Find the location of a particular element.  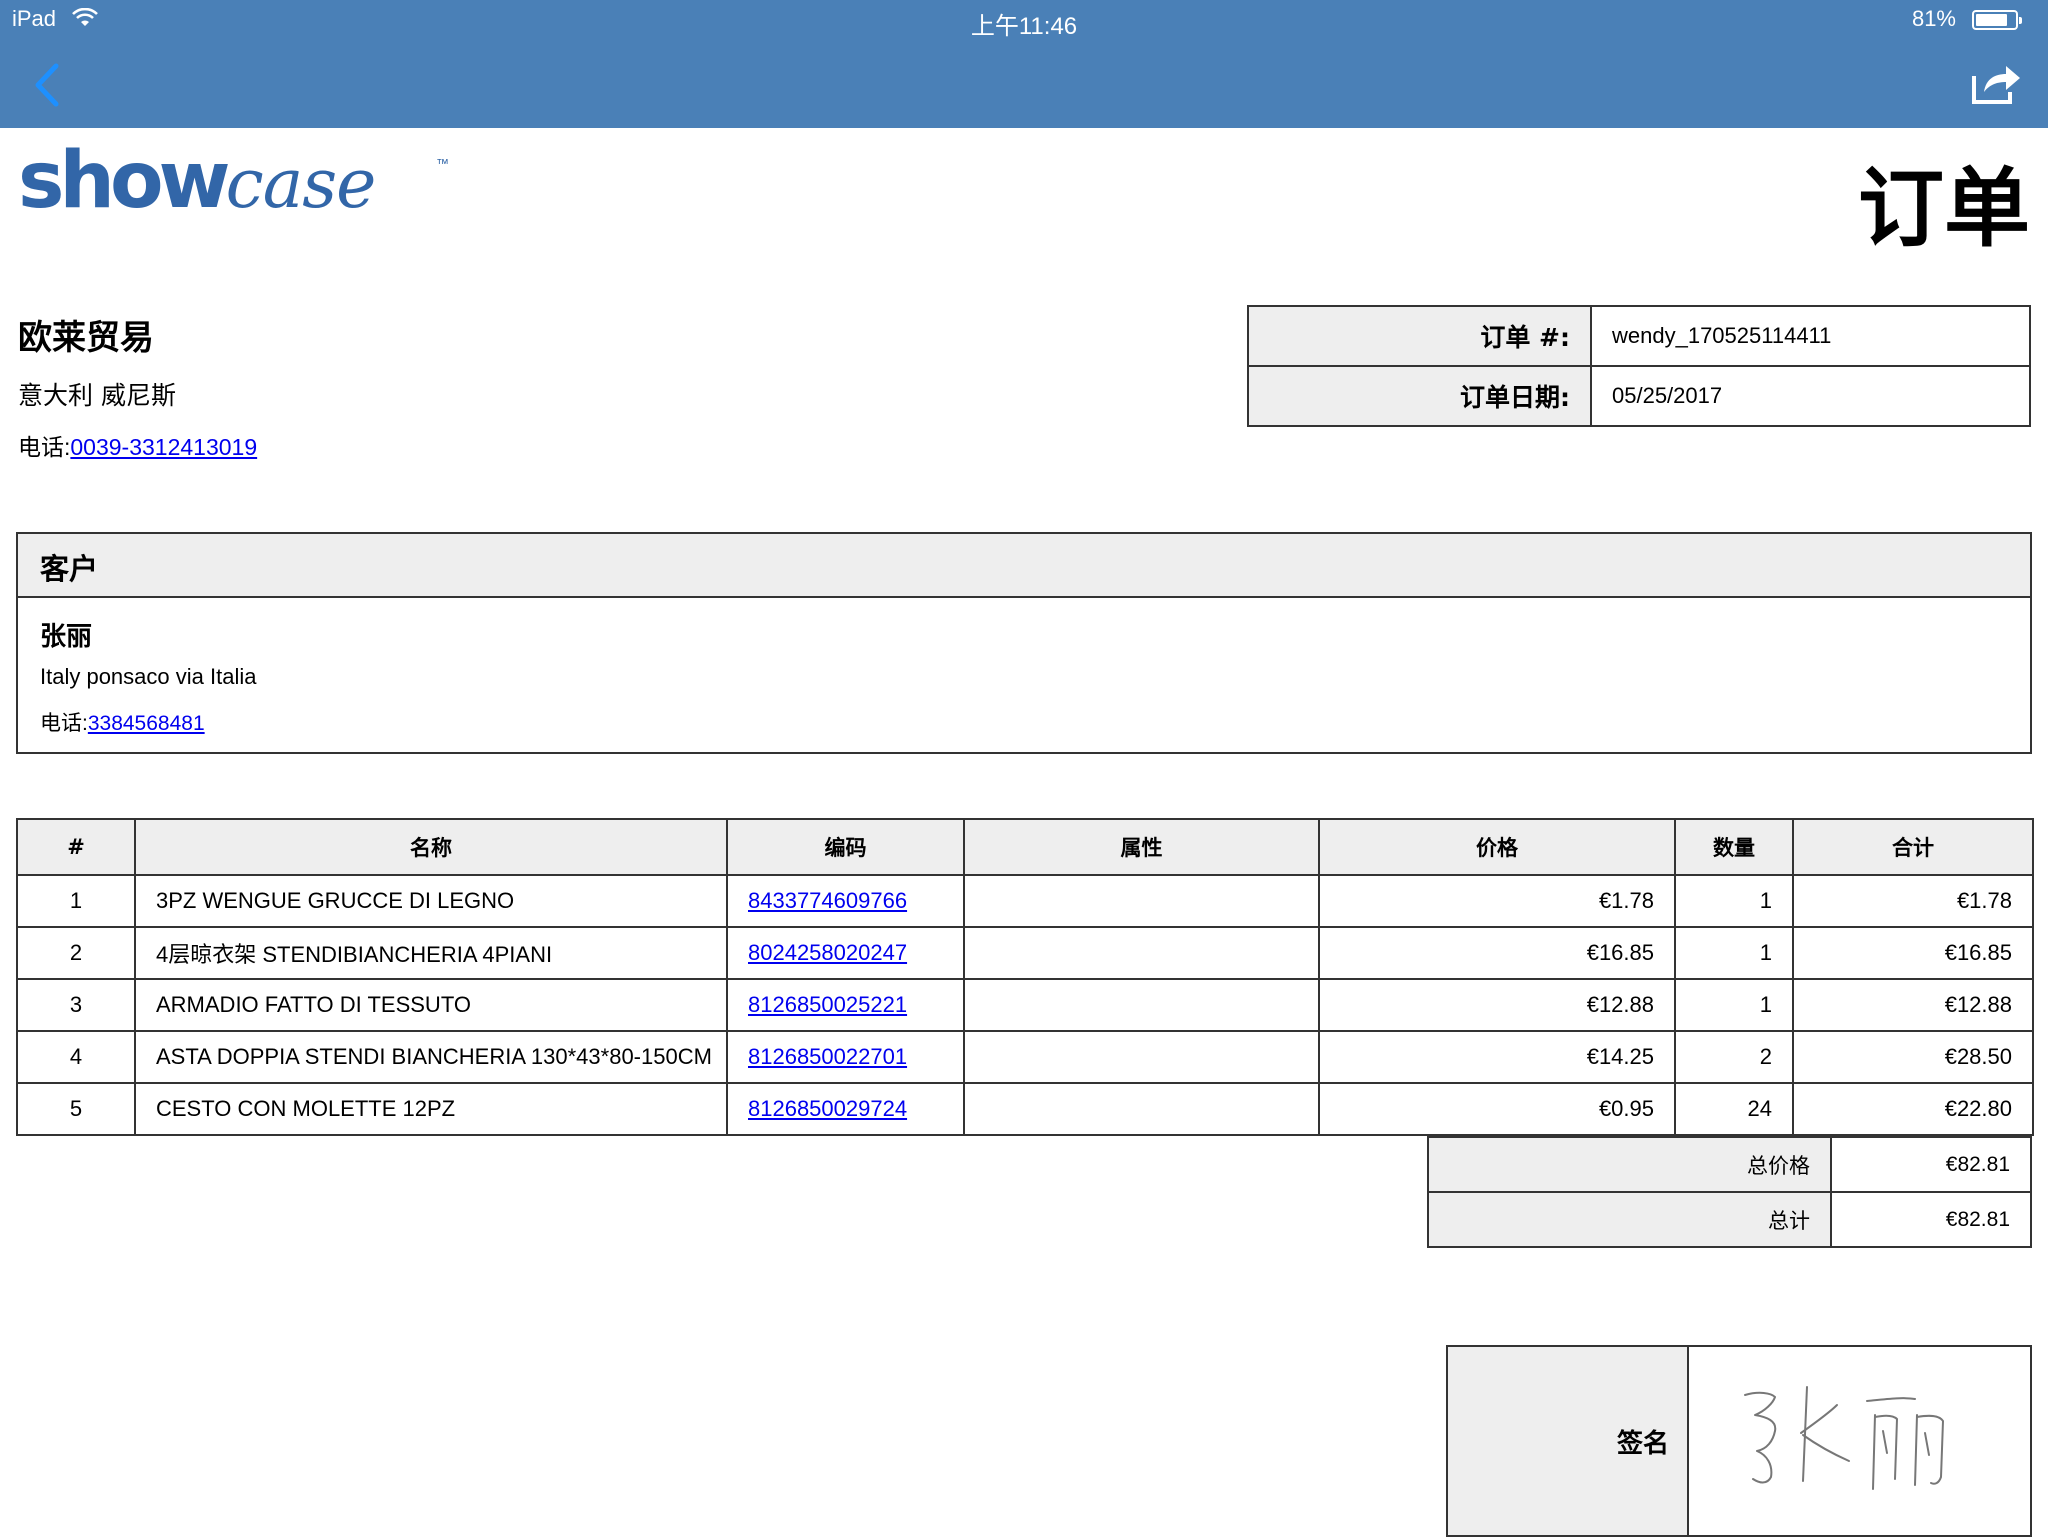

row-number: 5 is located at coordinates (76, 1109).